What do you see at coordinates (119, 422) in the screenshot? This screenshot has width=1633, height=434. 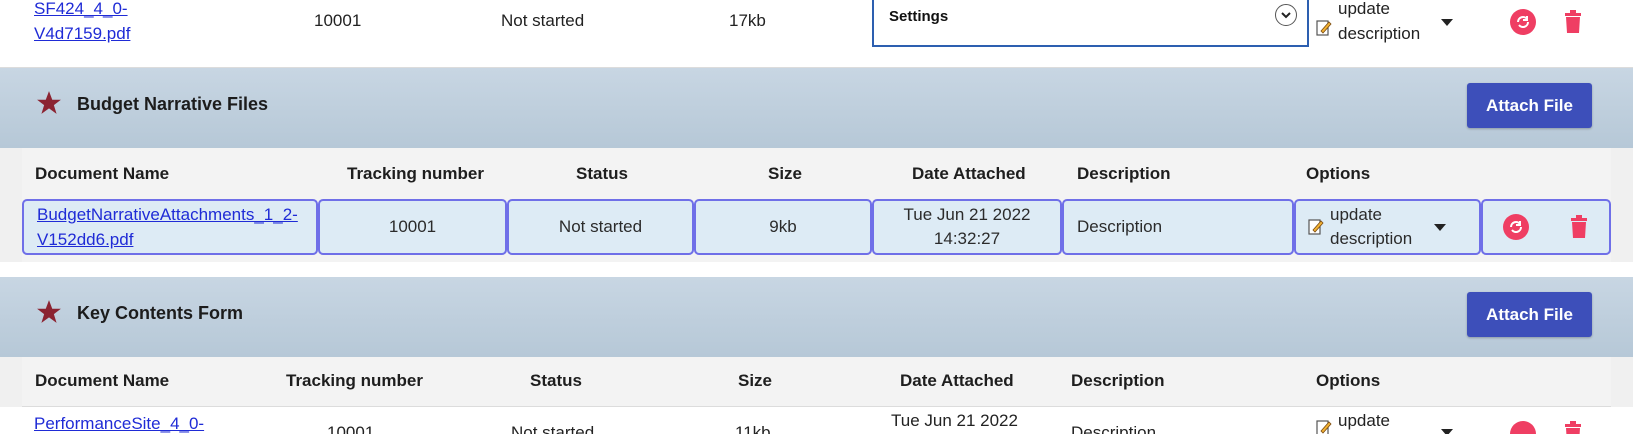 I see `document-link-performance-site: PerformanceSite_4_0-` at bounding box center [119, 422].